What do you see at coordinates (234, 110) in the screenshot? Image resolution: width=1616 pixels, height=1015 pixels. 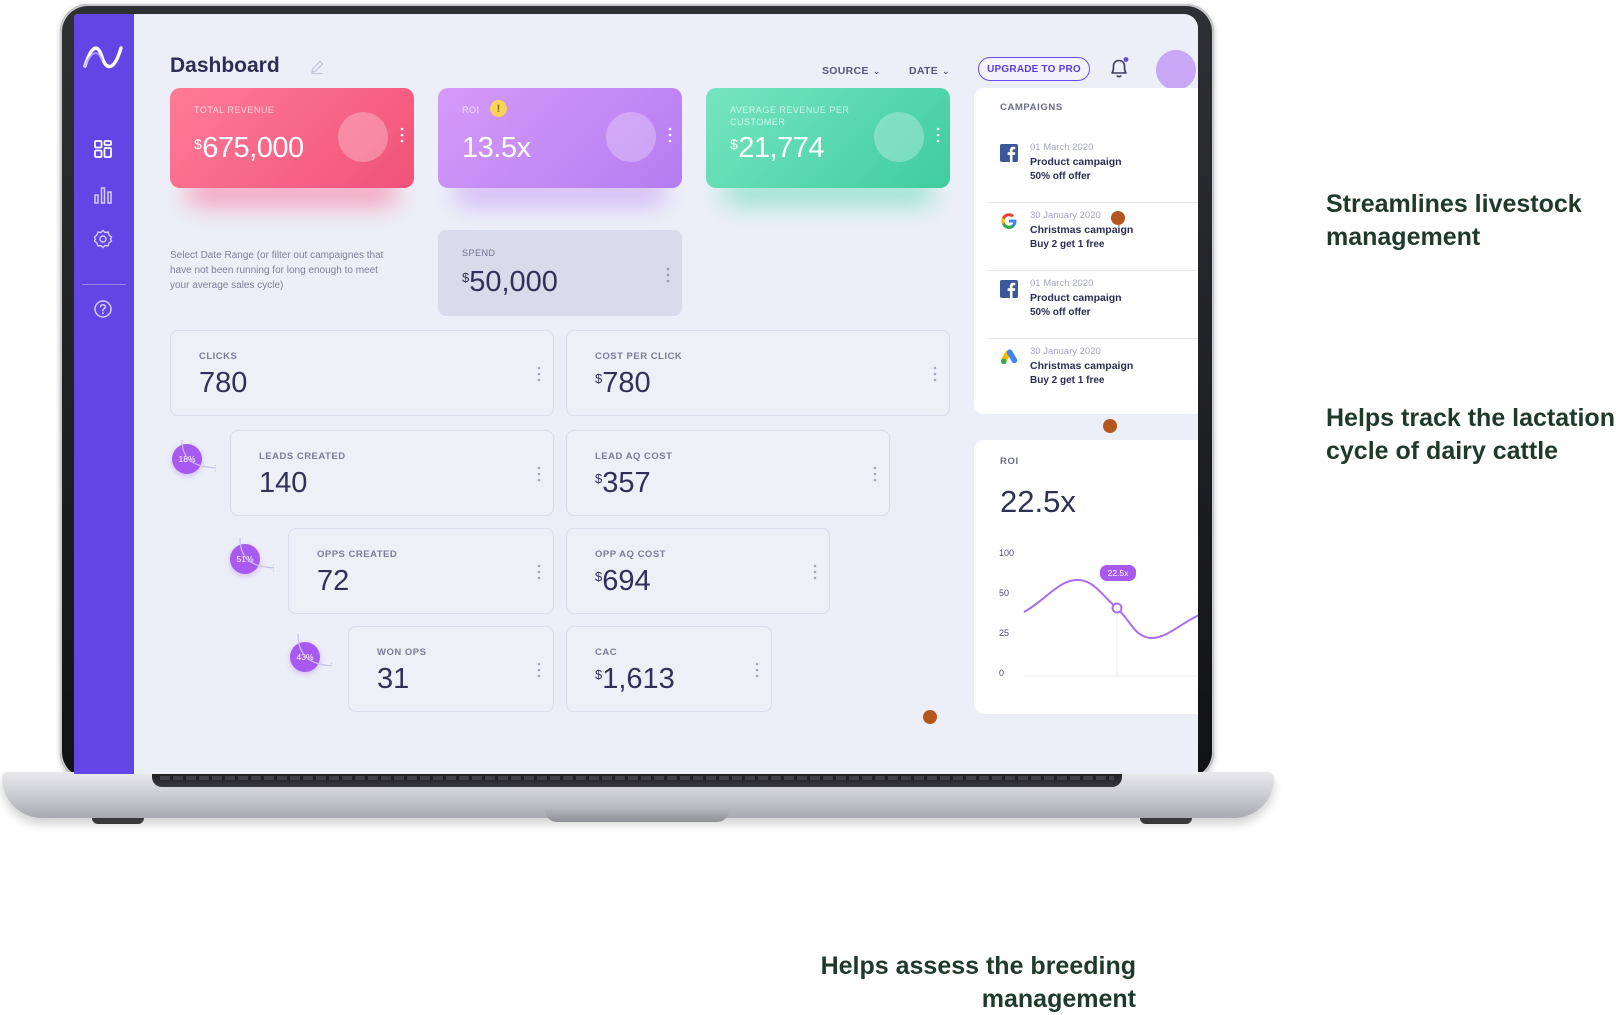 I see `total-revenue-label: TOTAL REVENUE` at bounding box center [234, 110].